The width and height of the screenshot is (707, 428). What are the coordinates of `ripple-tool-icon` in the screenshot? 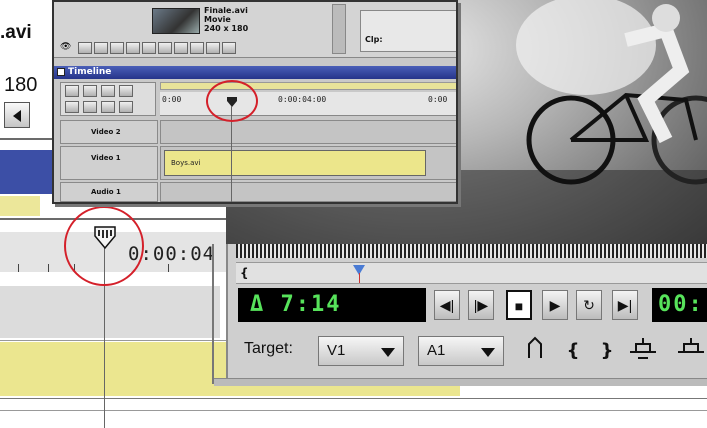 It's located at (108, 91).